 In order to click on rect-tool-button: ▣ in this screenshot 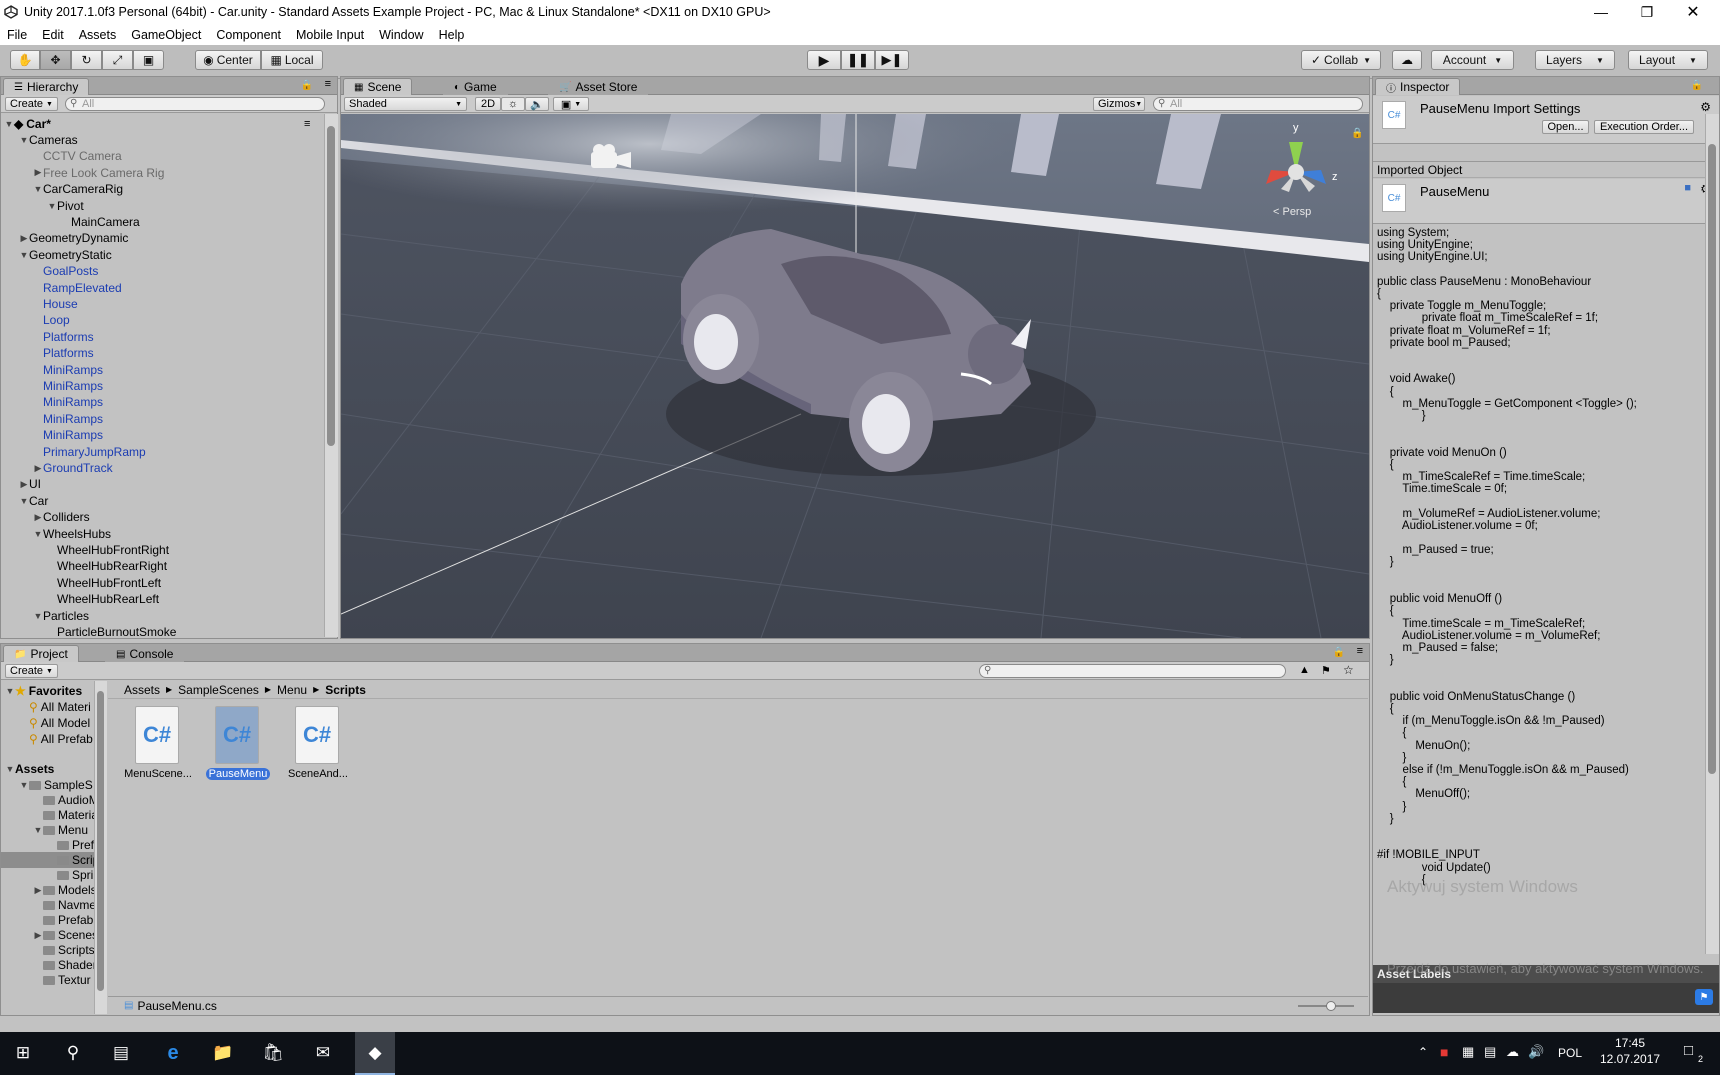, I will do `click(148, 60)`.